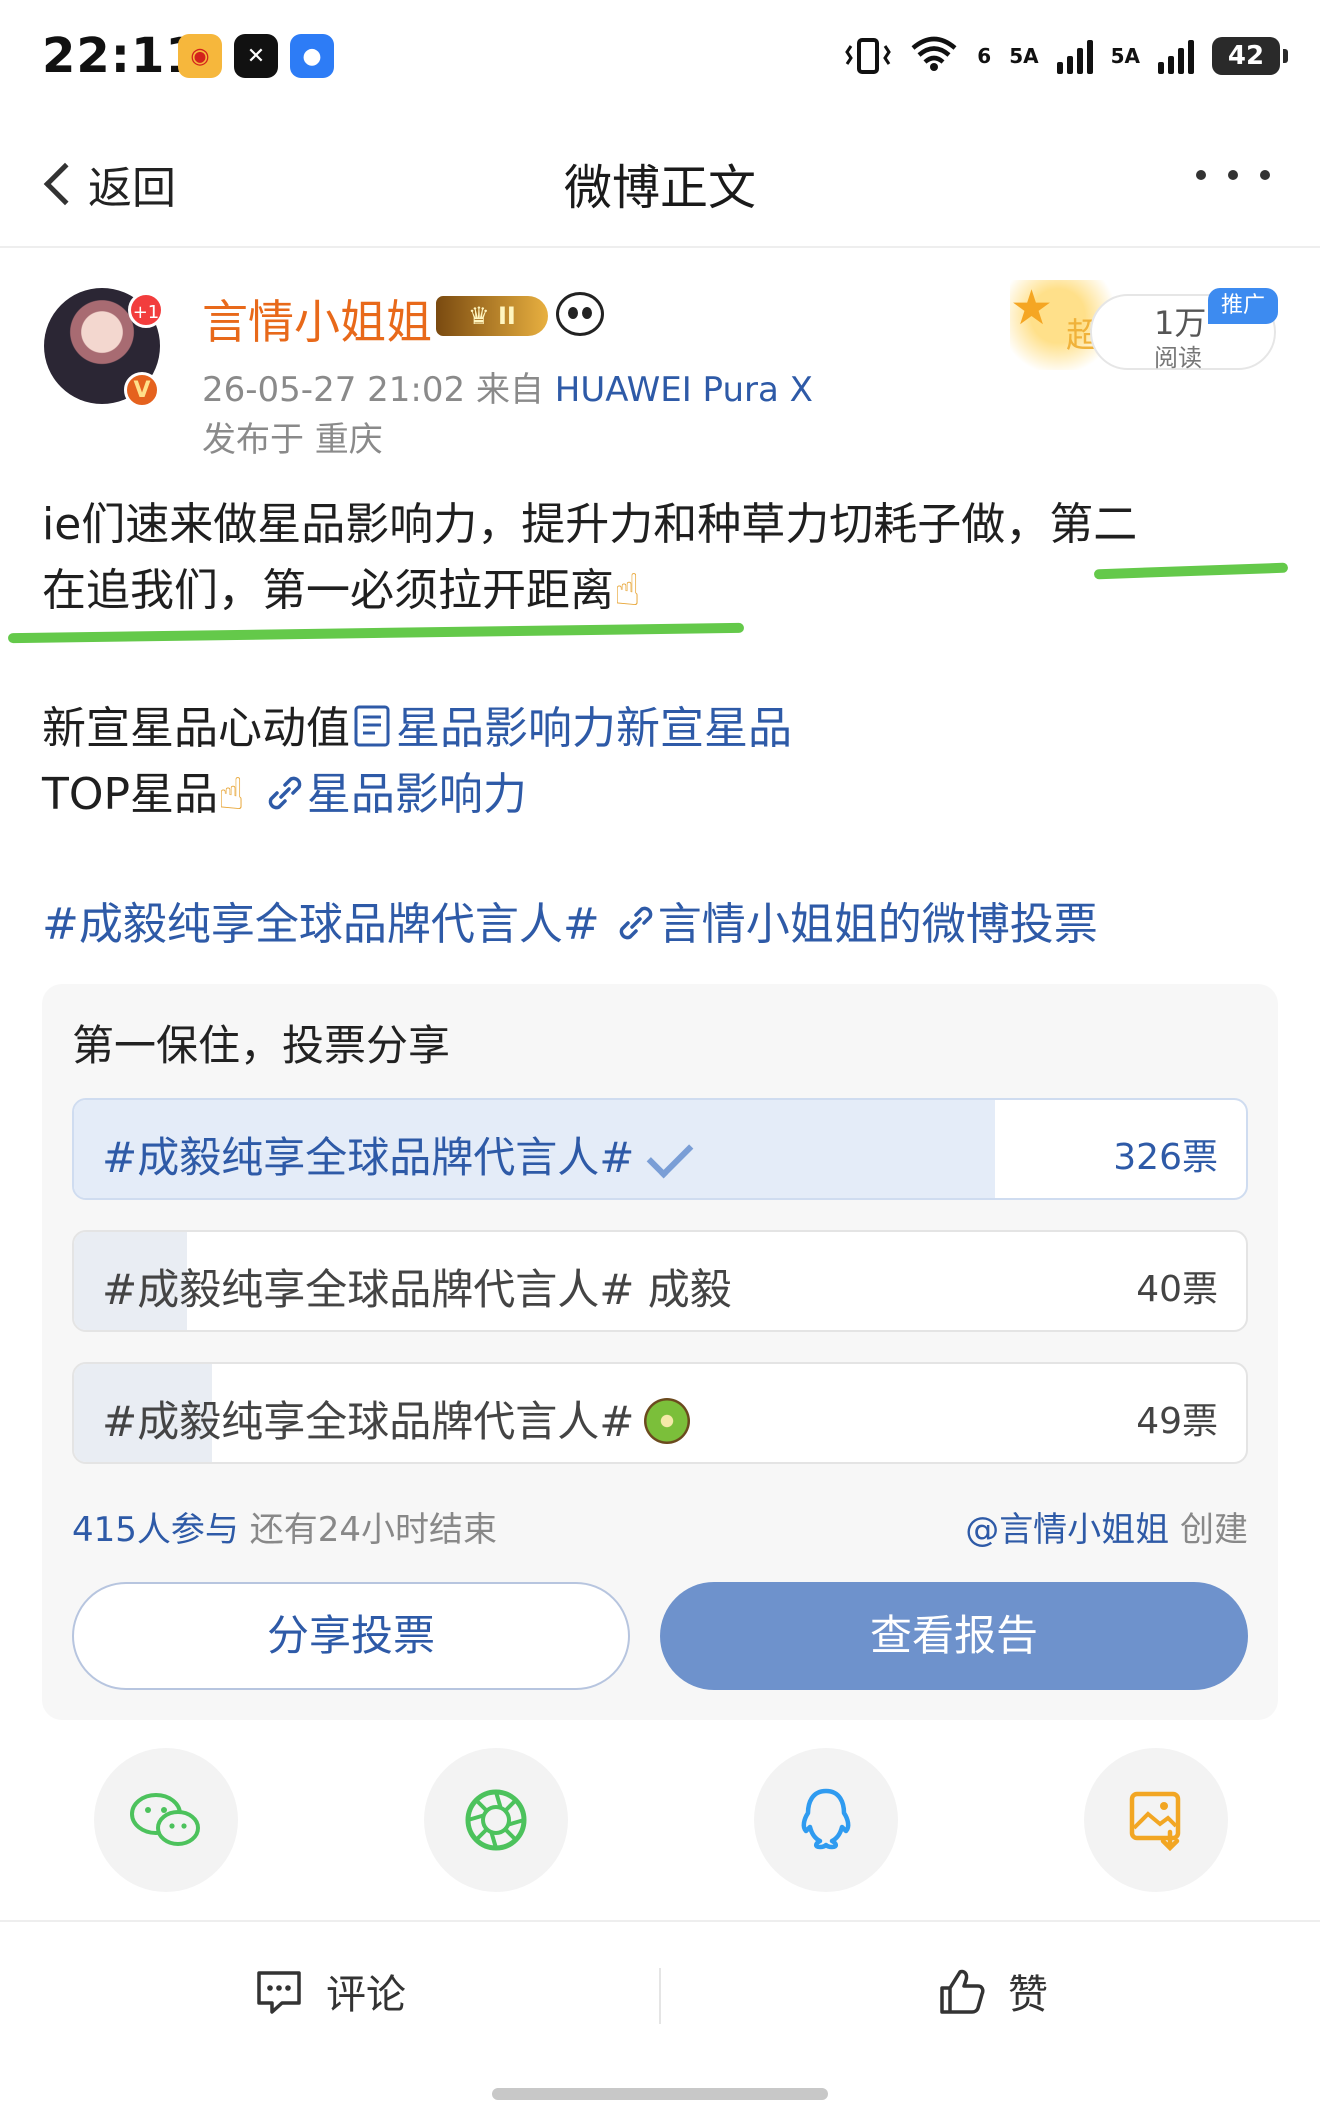 The height and width of the screenshot is (2120, 1320). I want to click on poll-creator: @言情小姐姐 创建, so click(1106, 1526).